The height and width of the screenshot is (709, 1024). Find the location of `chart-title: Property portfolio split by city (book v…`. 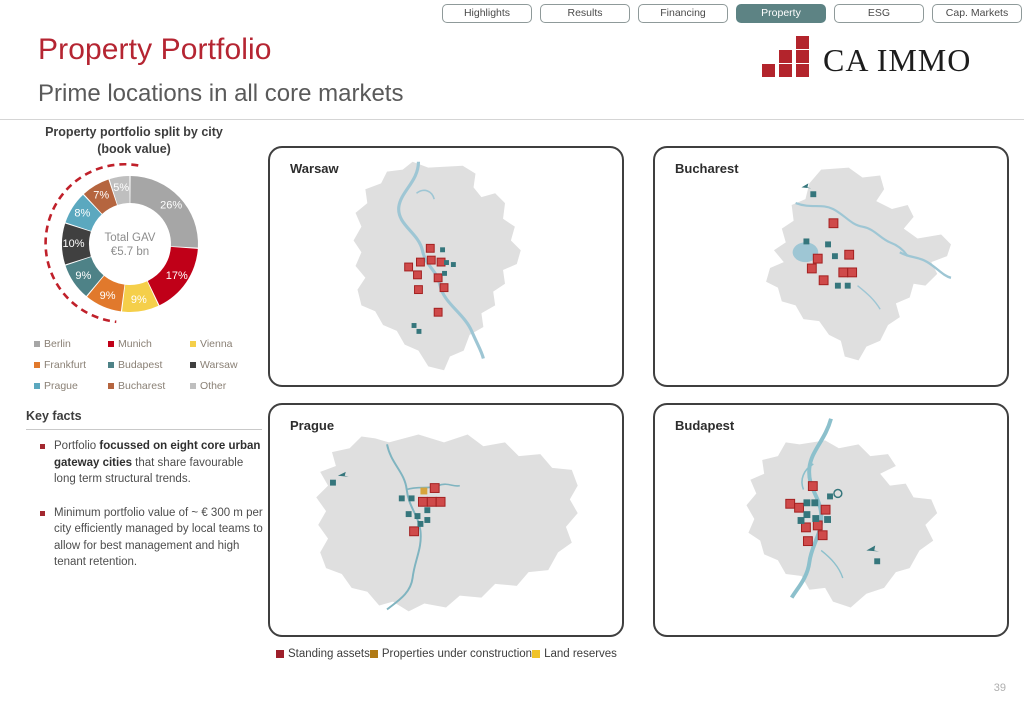

chart-title: Property portfolio split by city (book v… is located at coordinates (134, 141).